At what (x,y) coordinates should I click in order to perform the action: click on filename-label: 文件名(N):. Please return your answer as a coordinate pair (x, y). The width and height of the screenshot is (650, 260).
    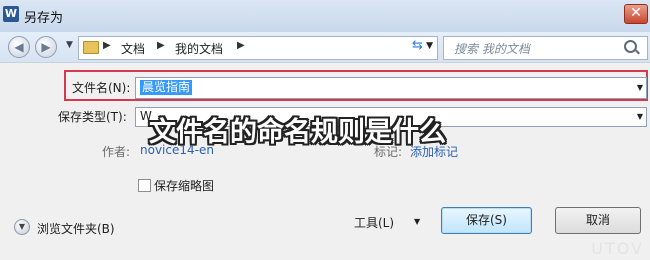
    Looking at the image, I should click on (101, 88).